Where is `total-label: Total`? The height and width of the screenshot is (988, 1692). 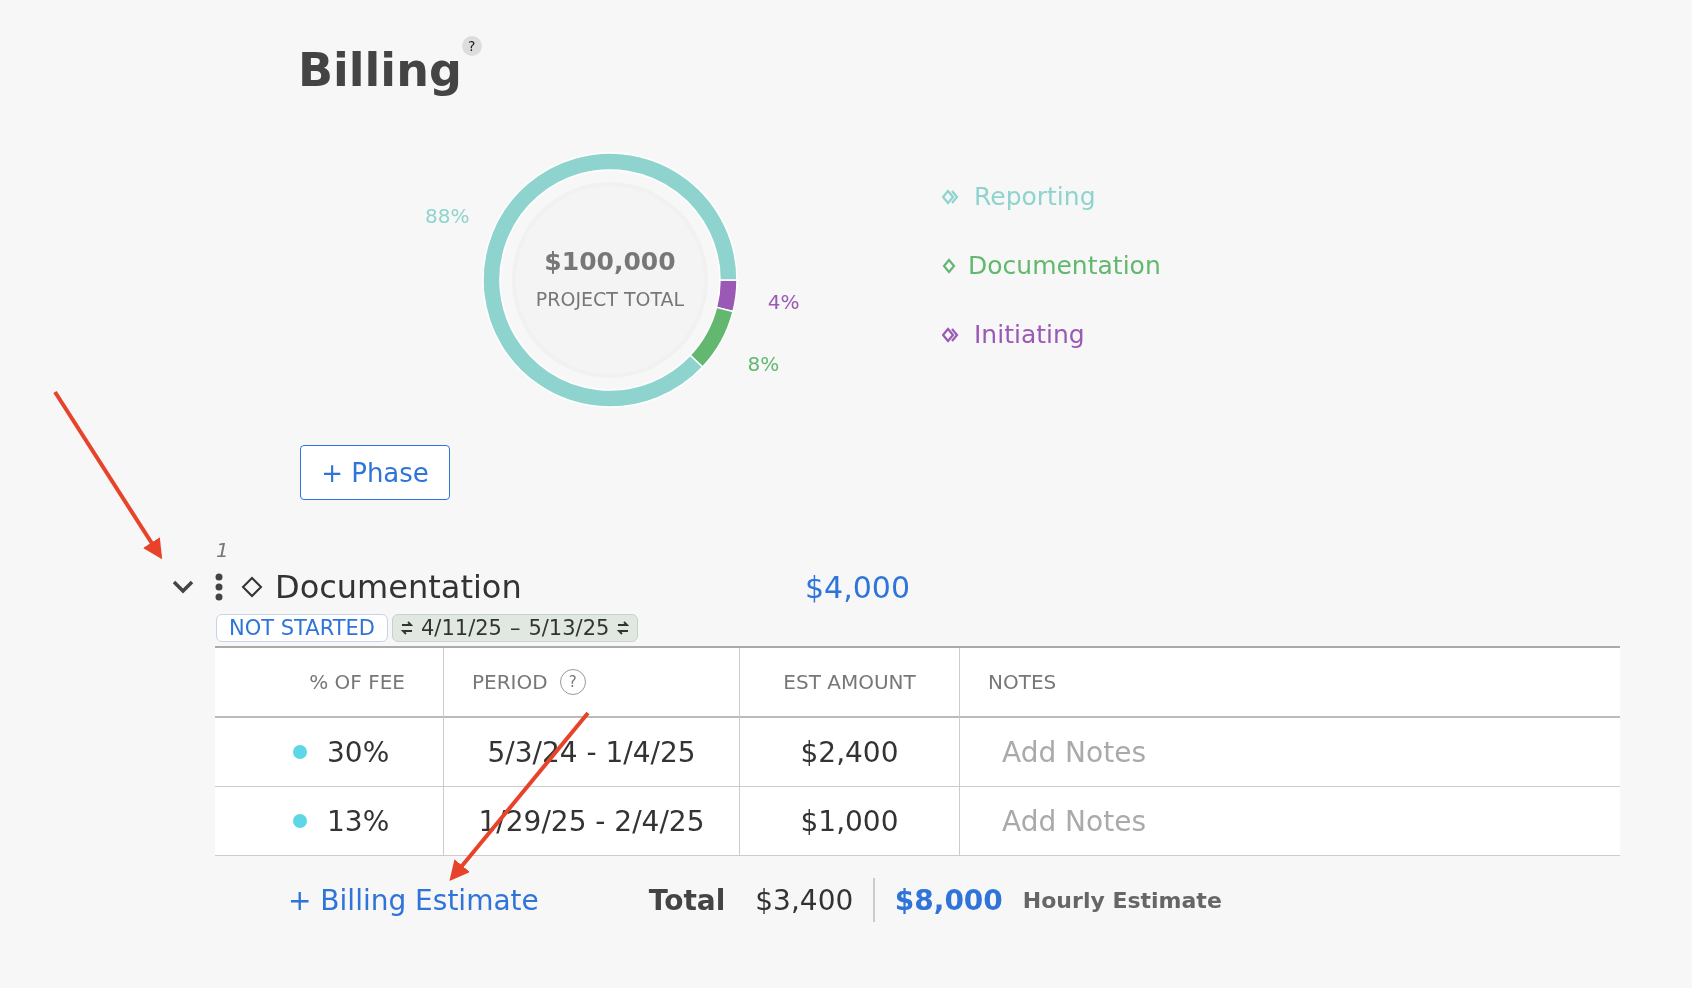 total-label: Total is located at coordinates (687, 900).